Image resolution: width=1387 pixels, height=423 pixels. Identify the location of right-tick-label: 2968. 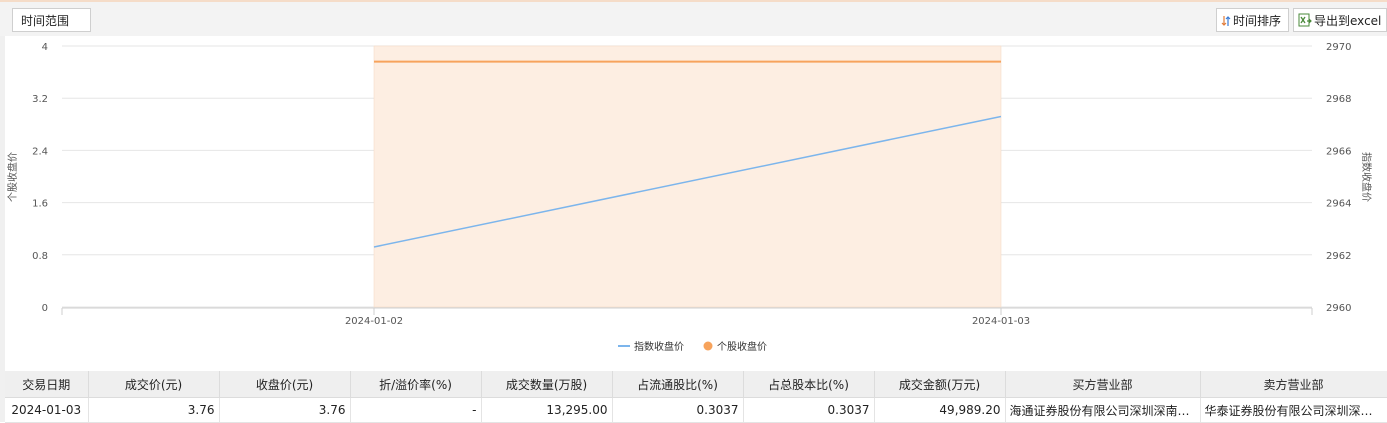
(1338, 99).